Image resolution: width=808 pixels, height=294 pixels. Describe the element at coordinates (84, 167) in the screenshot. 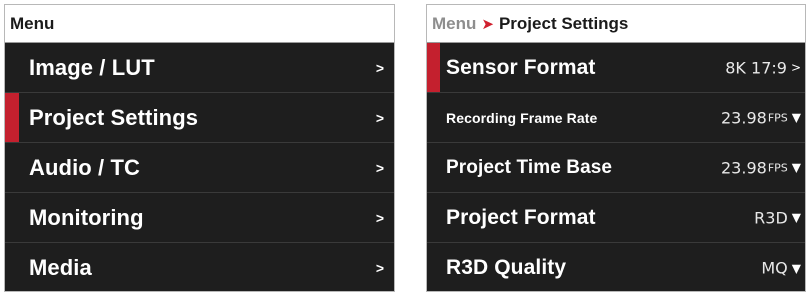

I see `menu-item-label: Audio / TC` at that location.